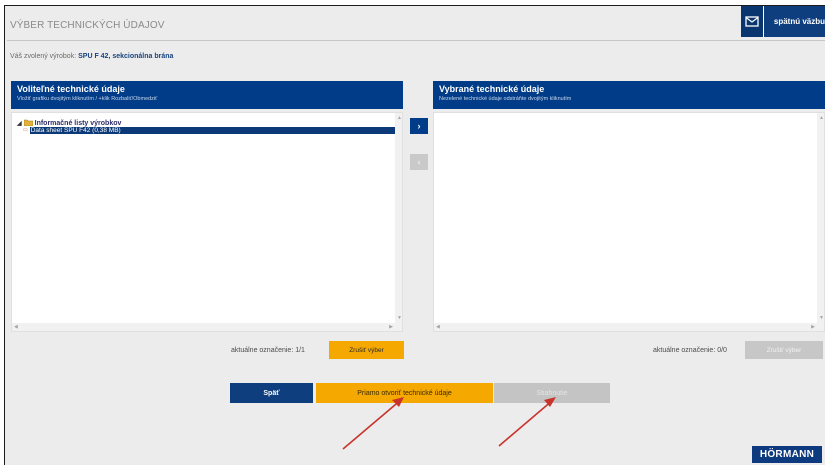 This screenshot has height=465, width=825. Describe the element at coordinates (449, 423) in the screenshot. I see `annotation-arrows` at that location.